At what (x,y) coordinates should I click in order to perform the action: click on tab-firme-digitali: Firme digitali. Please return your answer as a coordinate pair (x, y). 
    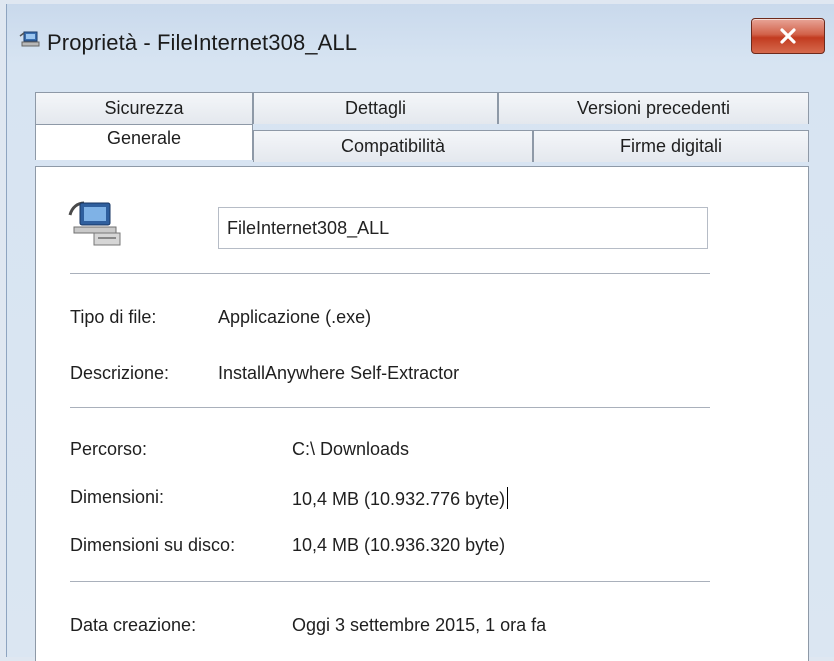
    Looking at the image, I should click on (671, 146).